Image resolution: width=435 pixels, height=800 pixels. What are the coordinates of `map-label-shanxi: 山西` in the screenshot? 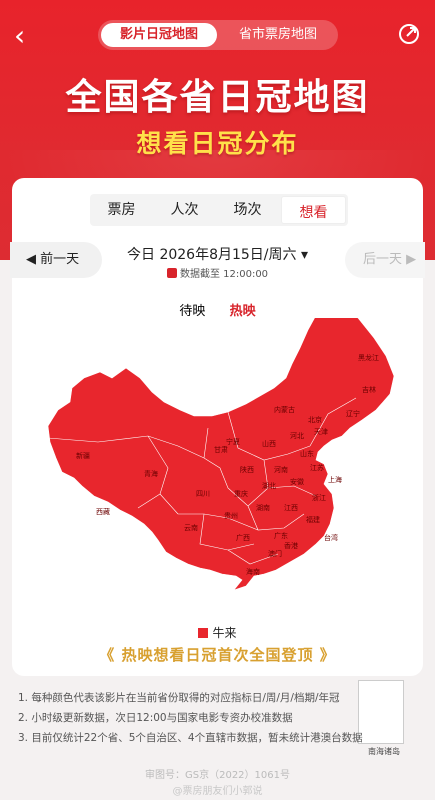 It's located at (269, 443).